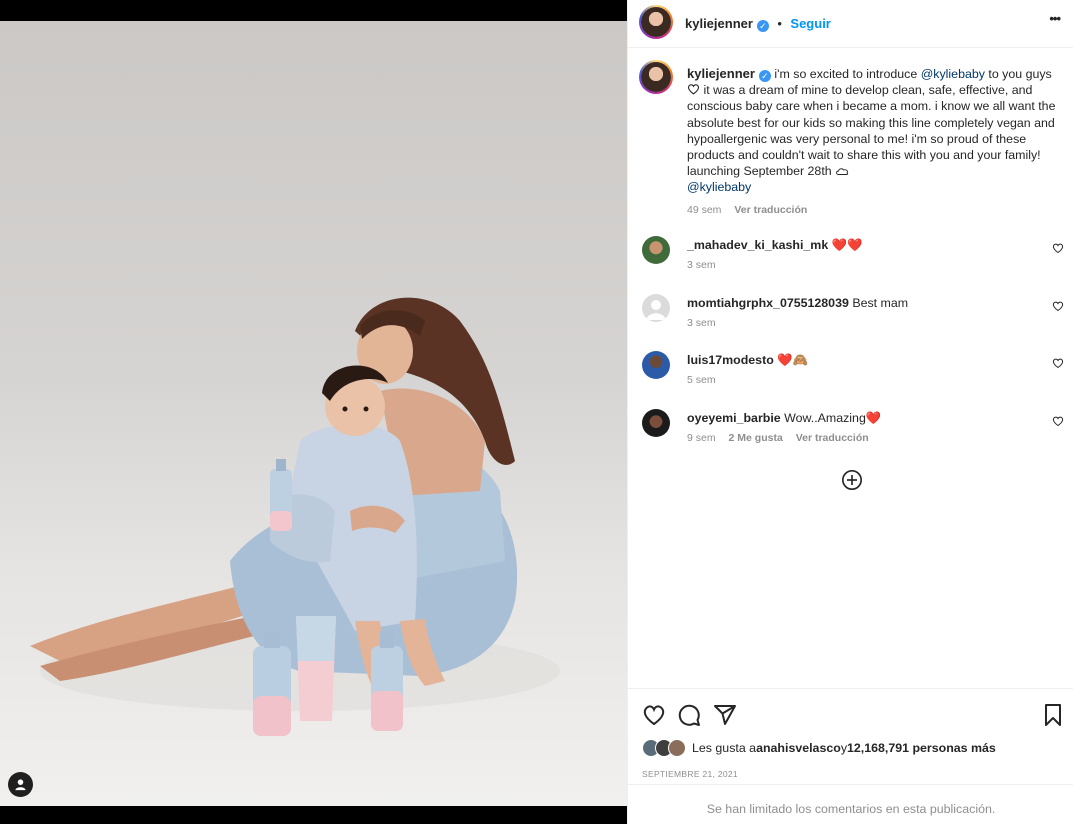 This screenshot has height=833, width=1073. What do you see at coordinates (20, 784) in the screenshot?
I see `tag-user-icon` at bounding box center [20, 784].